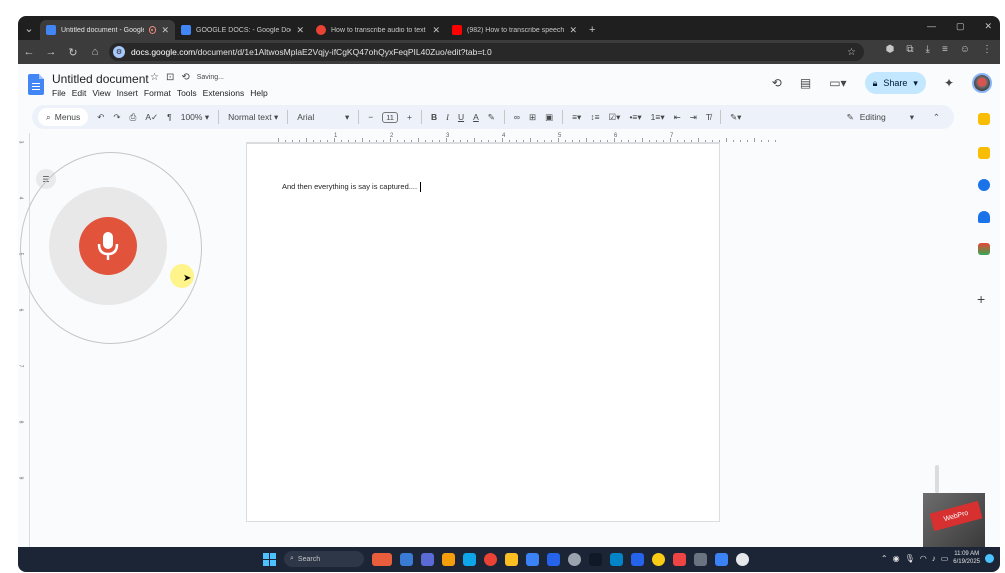  What do you see at coordinates (884, 558) in the screenshot?
I see `show-hidden-icons-icon: ⌃` at bounding box center [884, 558].